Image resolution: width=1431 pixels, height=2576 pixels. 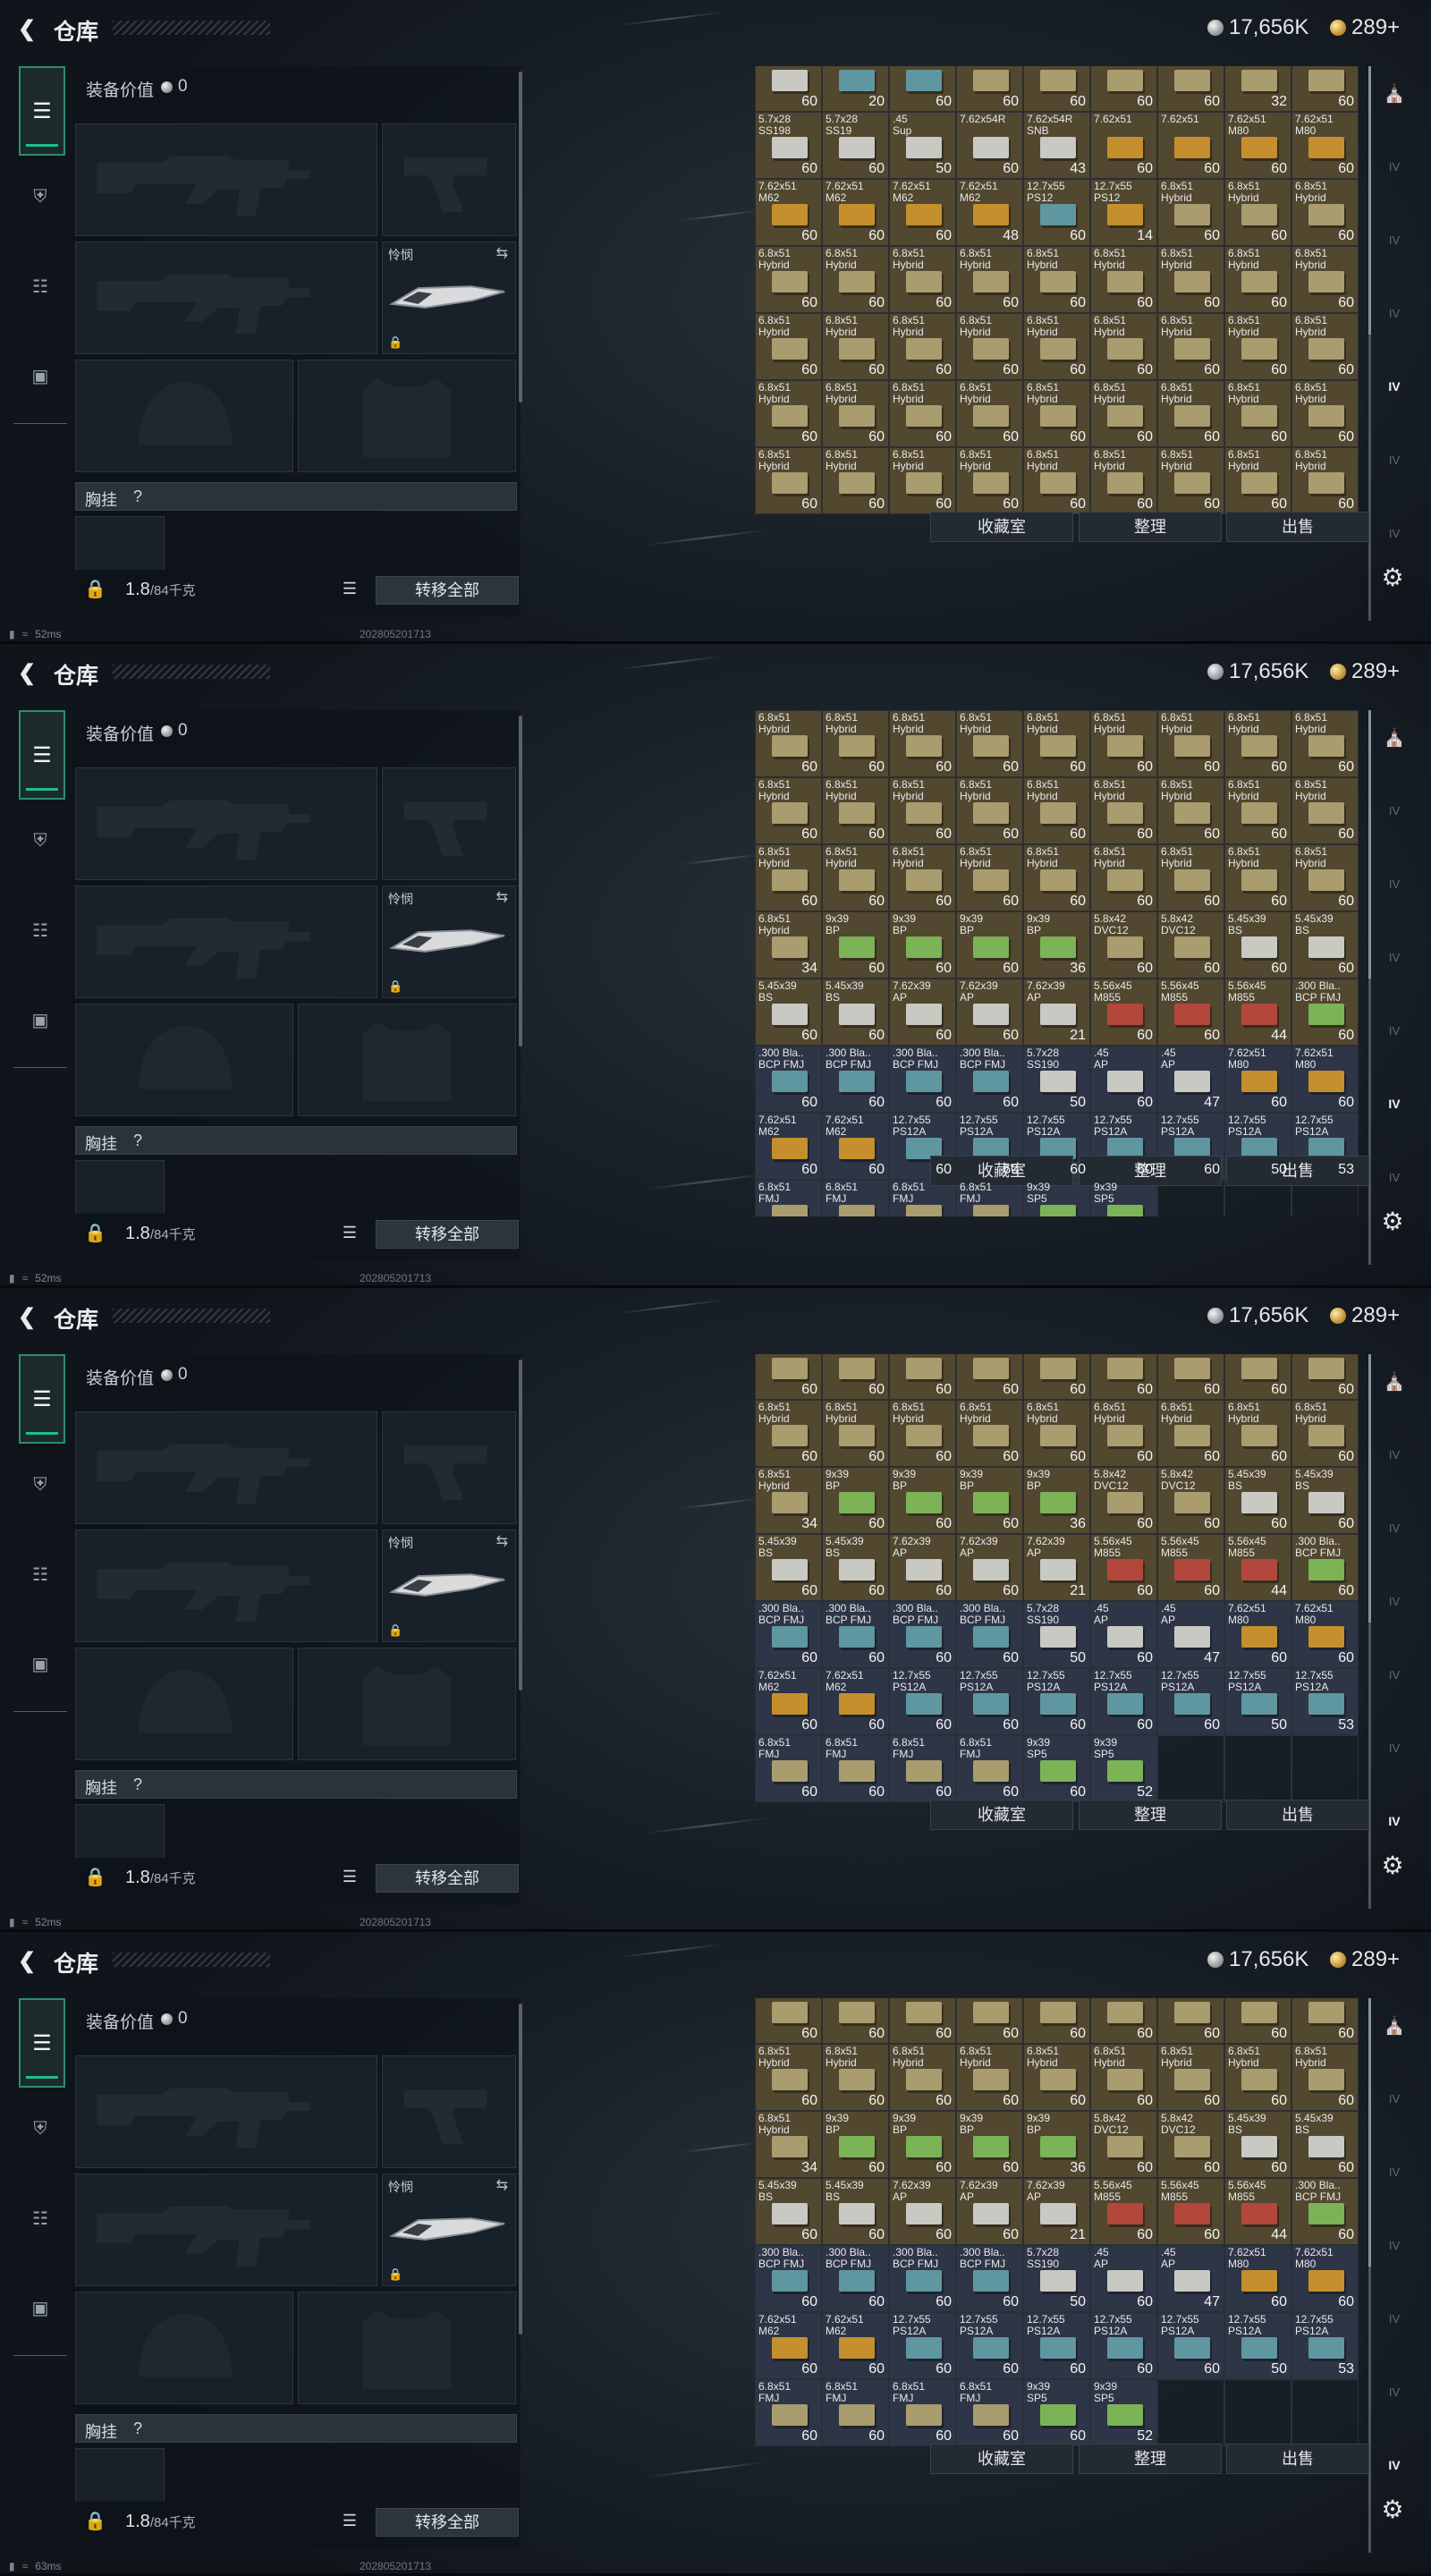 I want to click on stash-page-6-icon: IV, so click(x=1395, y=1177).